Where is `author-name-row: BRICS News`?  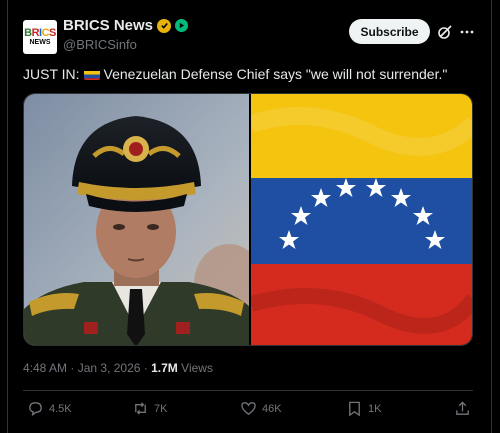 author-name-row: BRICS News is located at coordinates (126, 25).